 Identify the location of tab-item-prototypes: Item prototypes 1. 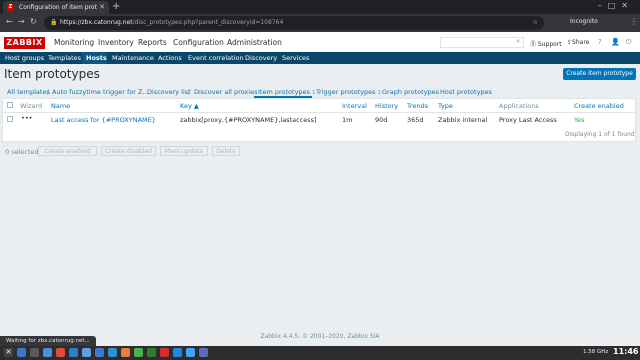
(287, 92).